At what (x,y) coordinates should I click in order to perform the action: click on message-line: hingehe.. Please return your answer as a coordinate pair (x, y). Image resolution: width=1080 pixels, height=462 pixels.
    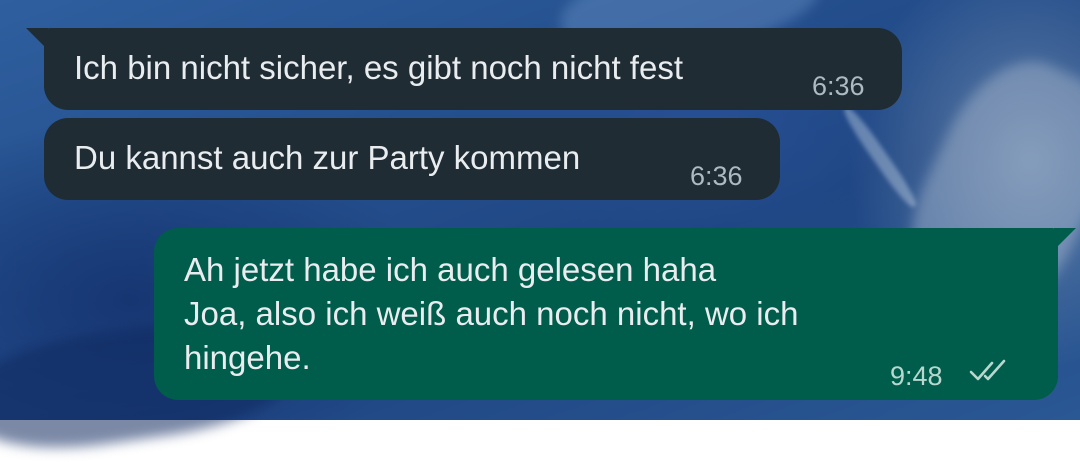
    Looking at the image, I should click on (247, 357).